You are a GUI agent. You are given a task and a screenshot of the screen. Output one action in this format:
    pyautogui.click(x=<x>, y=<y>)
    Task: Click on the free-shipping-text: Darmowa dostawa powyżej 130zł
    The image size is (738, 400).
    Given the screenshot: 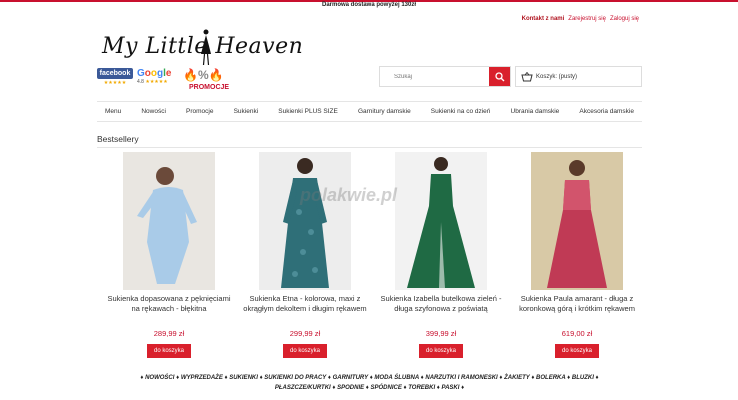 What is the action you would take?
    pyautogui.click(x=369, y=5)
    